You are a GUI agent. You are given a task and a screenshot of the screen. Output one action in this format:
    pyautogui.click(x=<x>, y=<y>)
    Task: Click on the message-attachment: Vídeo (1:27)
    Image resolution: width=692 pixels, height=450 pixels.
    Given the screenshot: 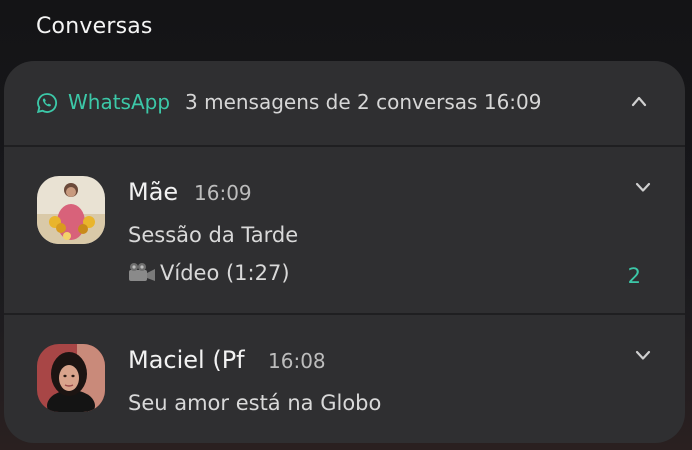 What is the action you would take?
    pyautogui.click(x=209, y=273)
    